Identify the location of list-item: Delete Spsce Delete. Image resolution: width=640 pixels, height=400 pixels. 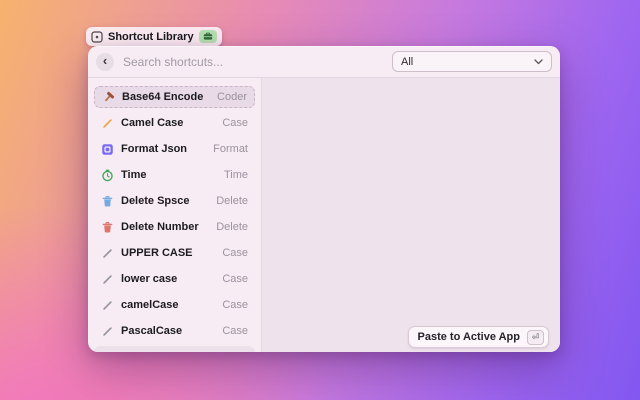
(174, 201).